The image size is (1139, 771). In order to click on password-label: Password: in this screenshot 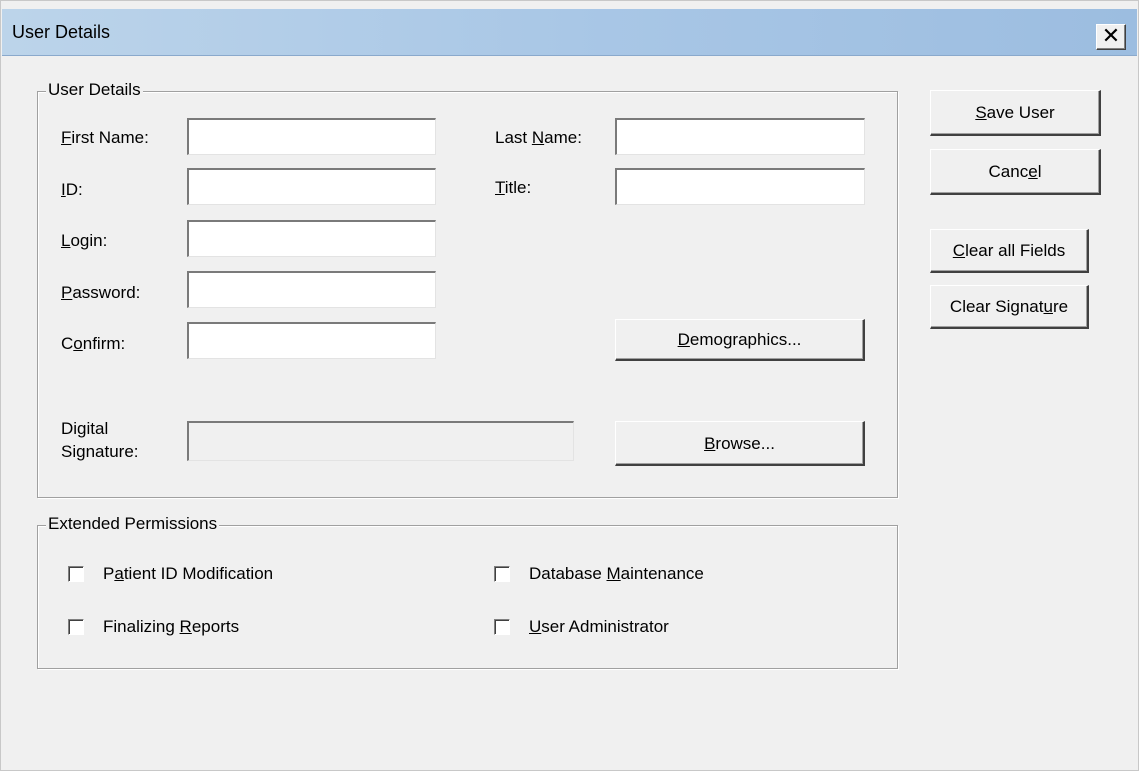, I will do `click(101, 292)`.